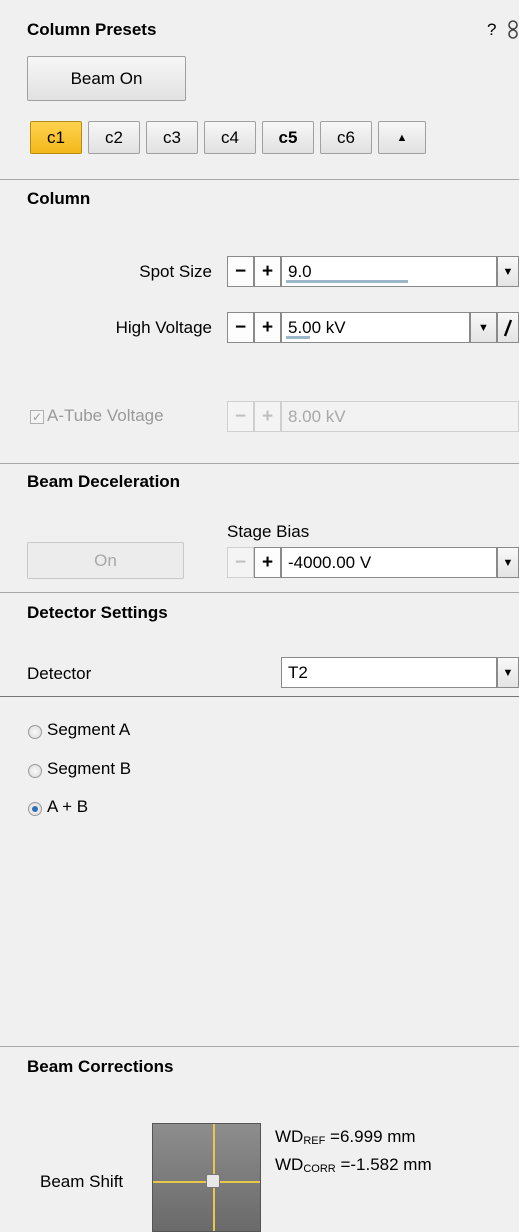 Image resolution: width=519 pixels, height=1232 pixels. Describe the element at coordinates (508, 562) in the screenshot. I see `stage-bias-dropdown-button: ▼` at that location.